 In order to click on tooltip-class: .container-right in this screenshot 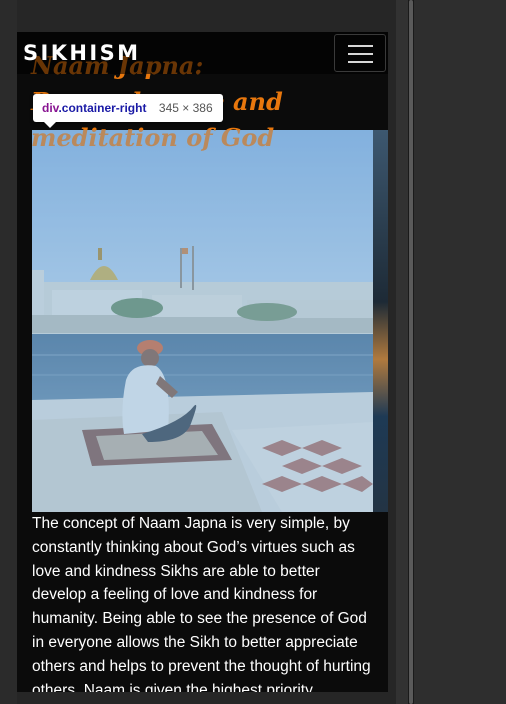, I will do `click(102, 108)`.